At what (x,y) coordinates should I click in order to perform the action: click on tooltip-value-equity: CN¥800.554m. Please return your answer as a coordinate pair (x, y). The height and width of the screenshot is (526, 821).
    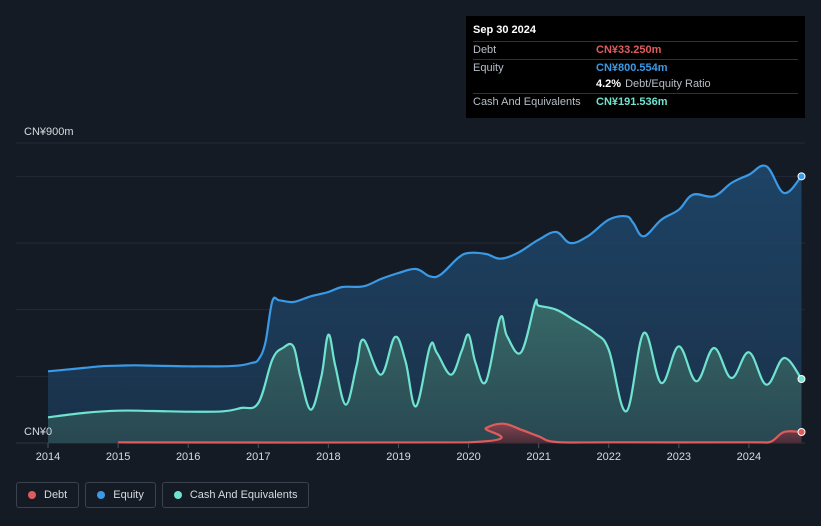
    Looking at the image, I should click on (632, 67).